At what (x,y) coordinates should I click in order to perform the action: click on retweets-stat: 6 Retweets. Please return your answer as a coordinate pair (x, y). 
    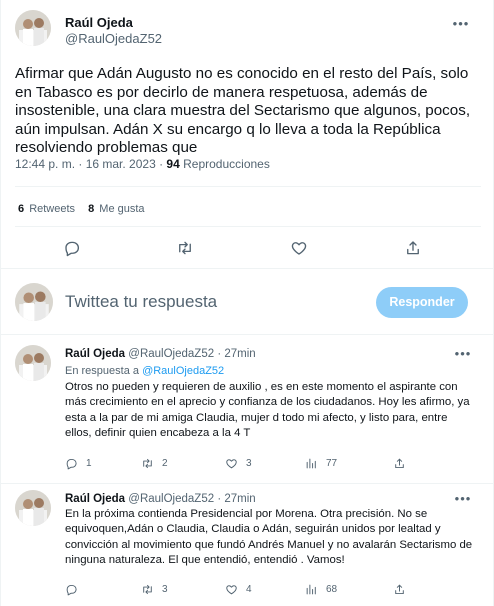
    Looking at the image, I should click on (46, 209).